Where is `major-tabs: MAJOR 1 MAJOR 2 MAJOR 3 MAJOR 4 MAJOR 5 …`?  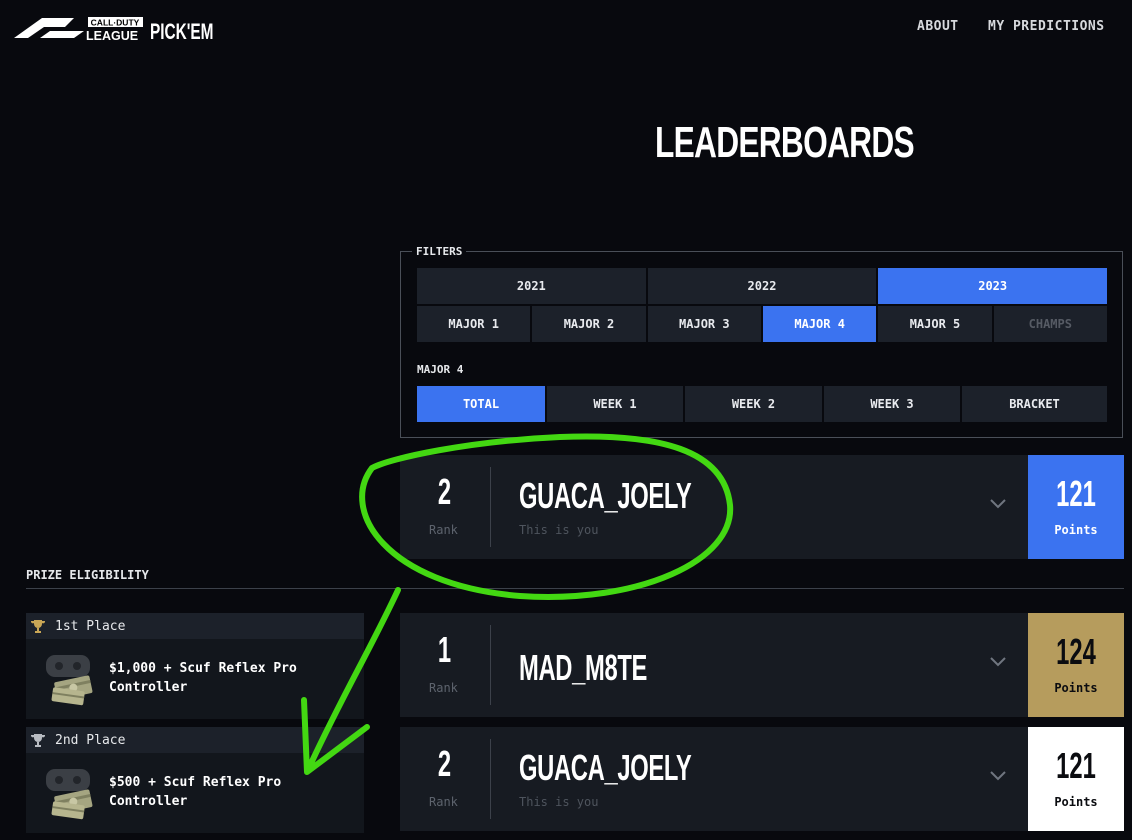 major-tabs: MAJOR 1 MAJOR 2 MAJOR 3 MAJOR 4 MAJOR 5 … is located at coordinates (762, 324).